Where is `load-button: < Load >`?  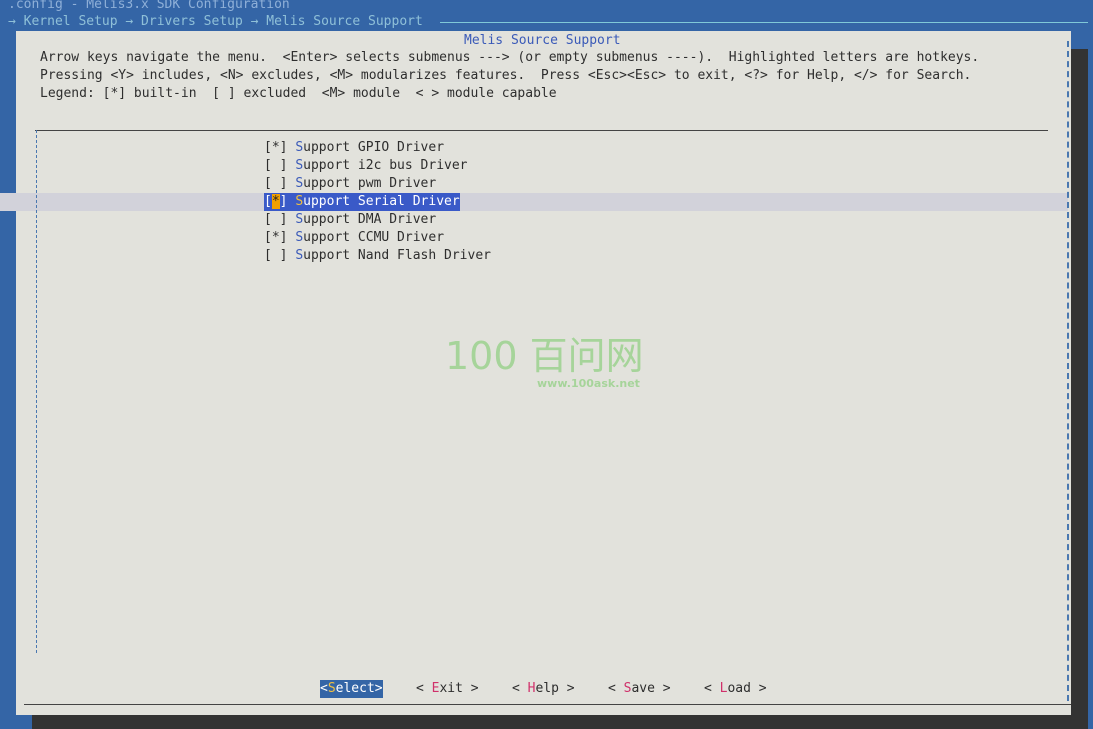
load-button: < Load > is located at coordinates (735, 689).